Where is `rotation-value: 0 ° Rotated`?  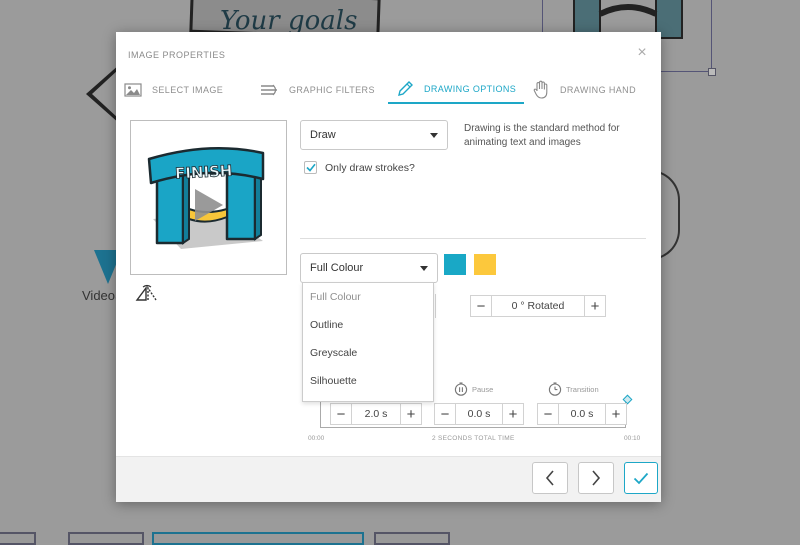 rotation-value: 0 ° Rotated is located at coordinates (538, 306).